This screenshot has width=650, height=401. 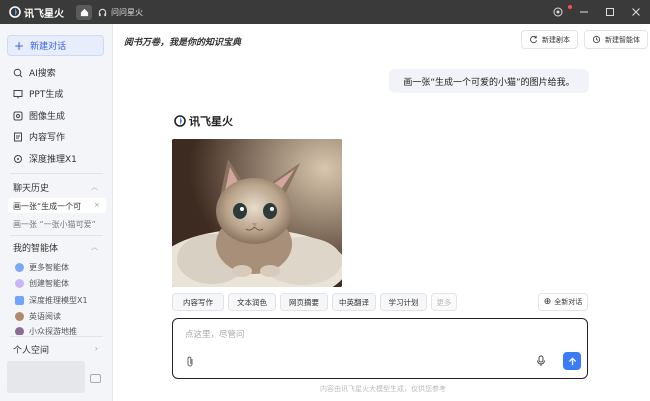 What do you see at coordinates (19, 283) in the screenshot?
I see `create-agent-icon` at bounding box center [19, 283].